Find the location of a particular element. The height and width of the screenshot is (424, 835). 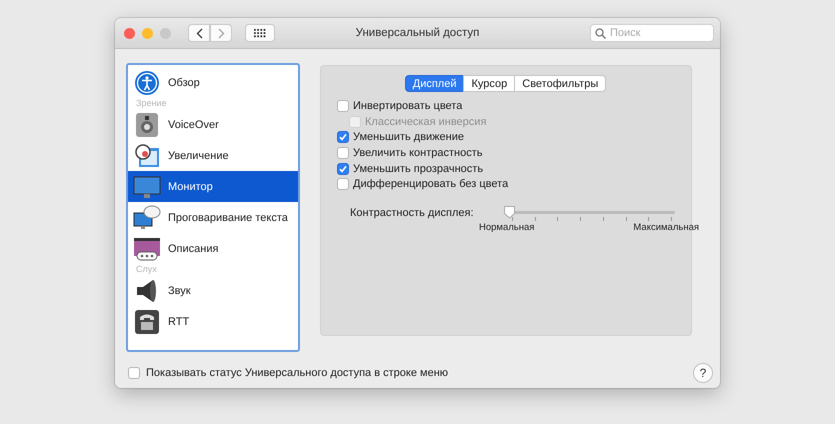

checkbox-option: Уменьшить движение is located at coordinates (506, 137).